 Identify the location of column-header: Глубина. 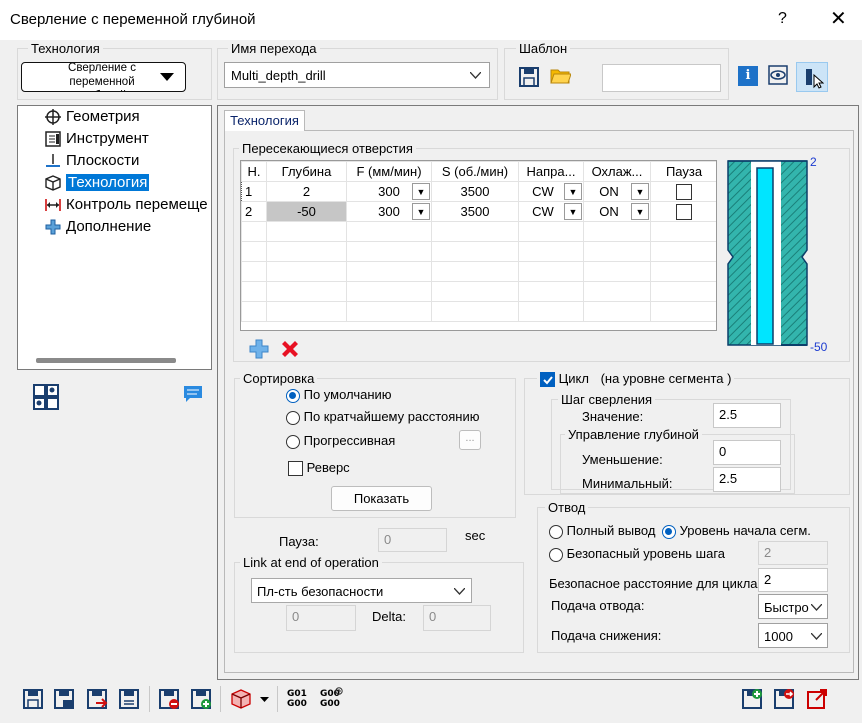
(306, 171).